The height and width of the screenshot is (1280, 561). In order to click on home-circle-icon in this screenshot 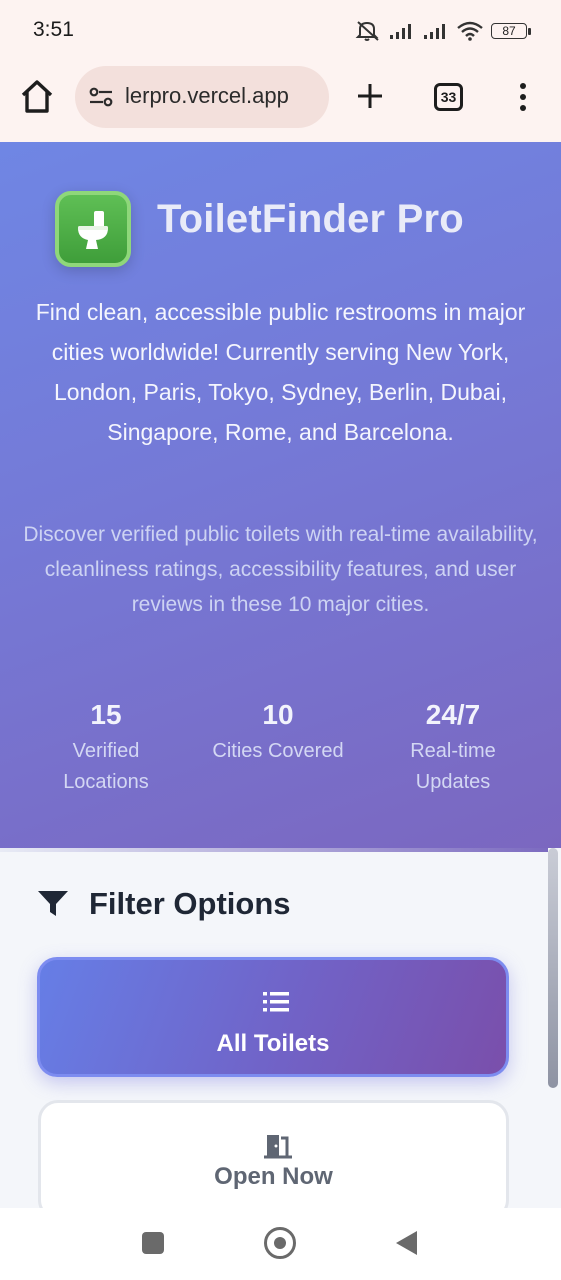, I will do `click(280, 1243)`.